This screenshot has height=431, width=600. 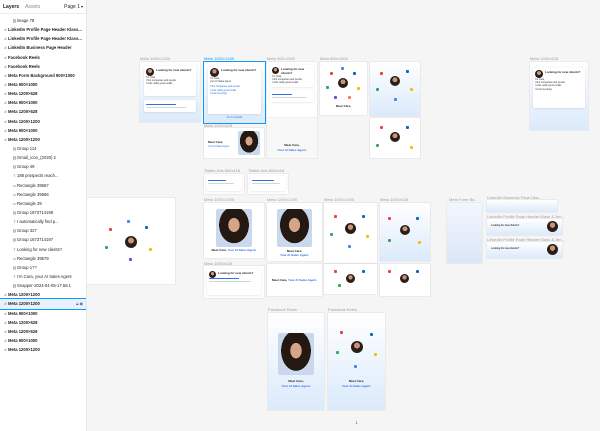 I want to click on layer-row: ▤Group 1873714197, so click(x=43, y=239).